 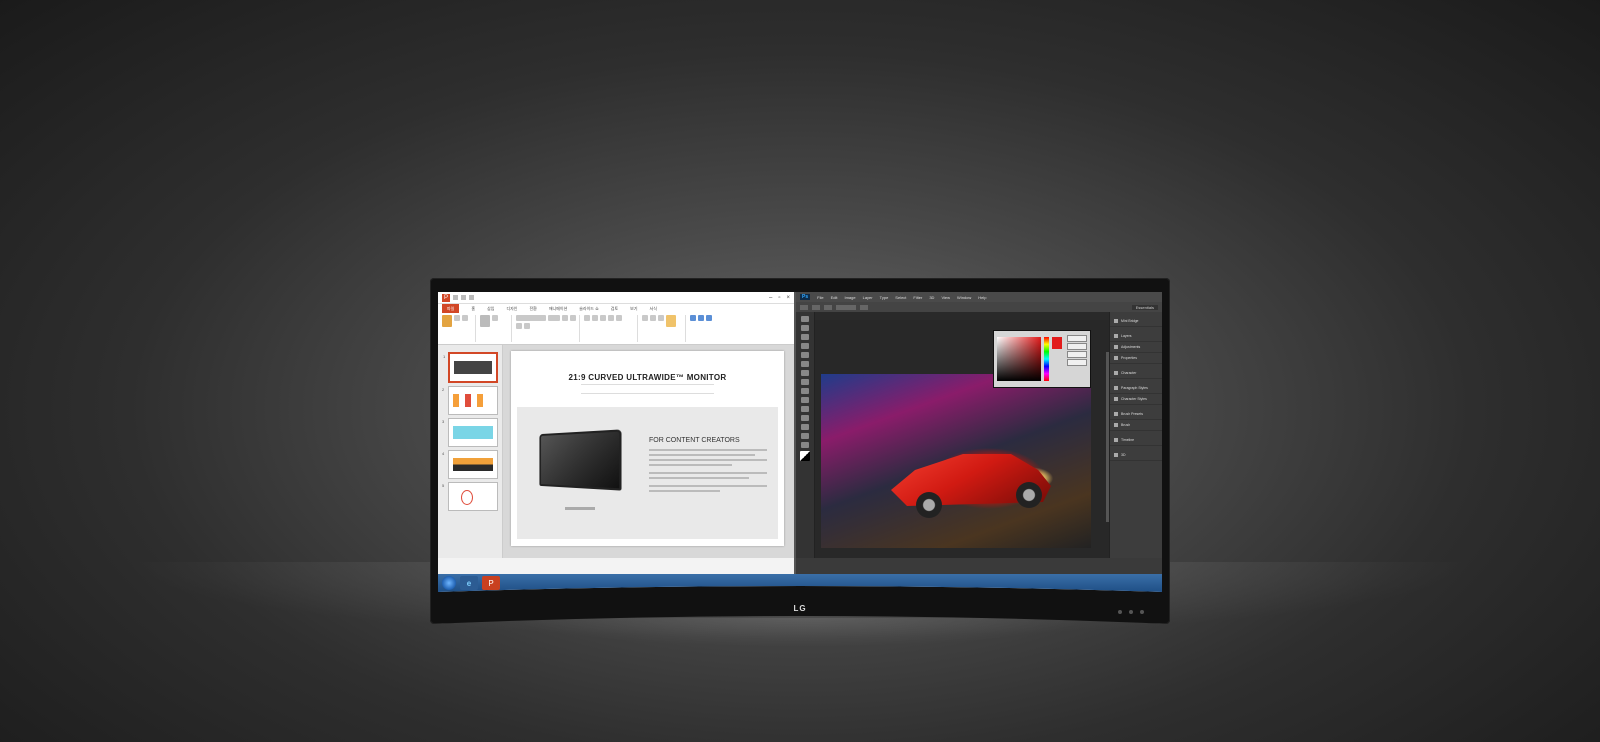 What do you see at coordinates (1046, 359) in the screenshot?
I see `hue-slider` at bounding box center [1046, 359].